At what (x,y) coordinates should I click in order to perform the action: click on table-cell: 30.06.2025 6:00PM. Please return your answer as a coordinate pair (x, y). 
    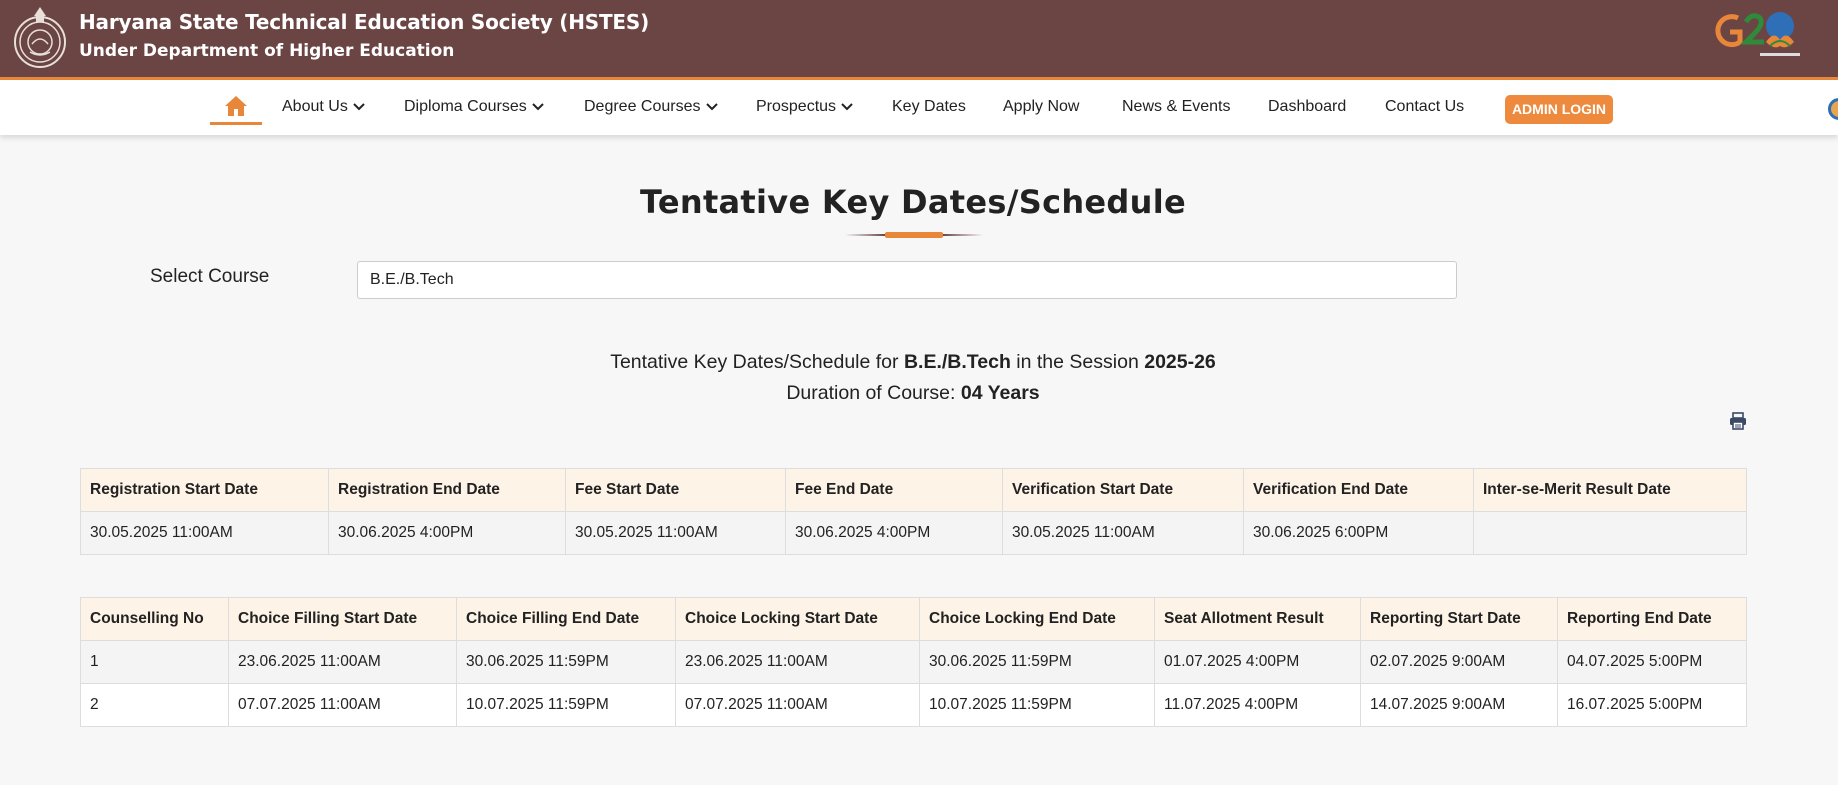
    Looking at the image, I should click on (1358, 533).